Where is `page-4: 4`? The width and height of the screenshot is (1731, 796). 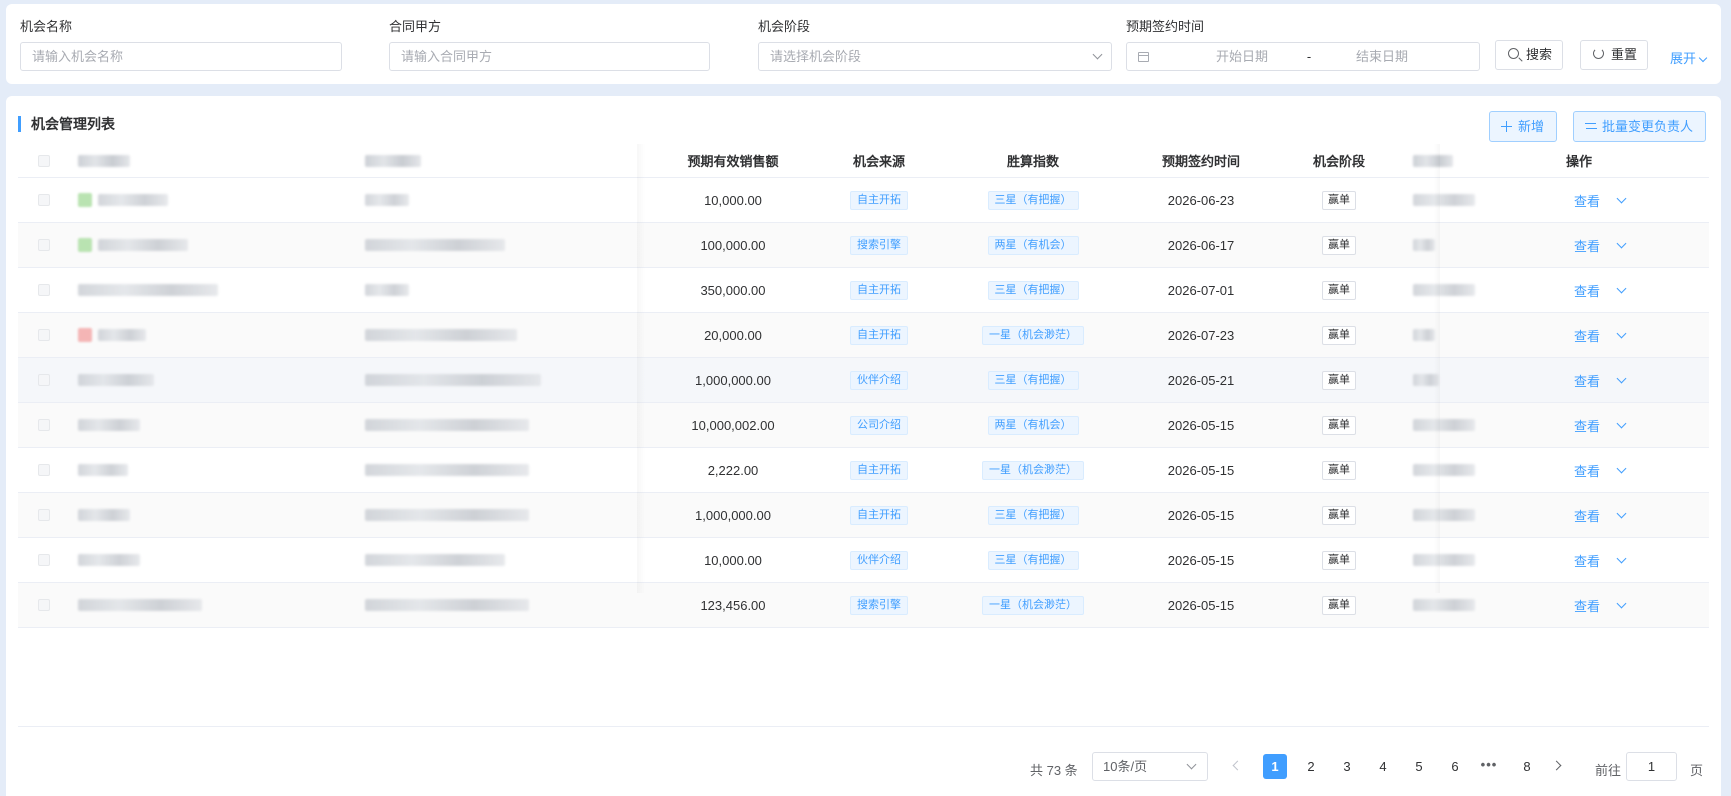
page-4: 4 is located at coordinates (1383, 766).